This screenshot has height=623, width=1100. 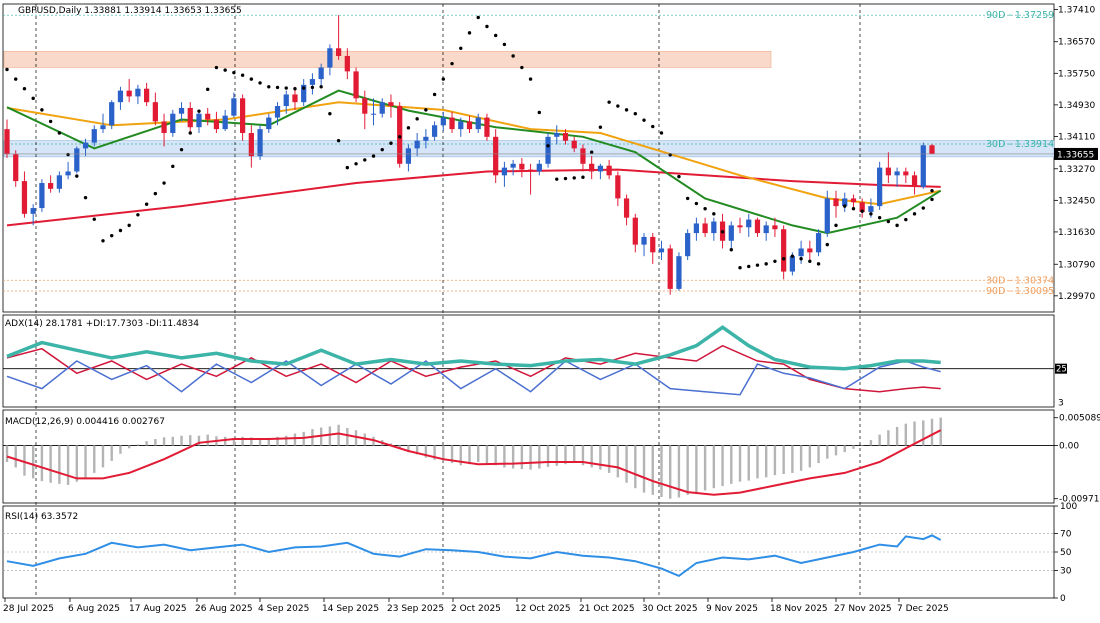 I want to click on date-tick-label: 18 Nov 2025, so click(x=799, y=609).